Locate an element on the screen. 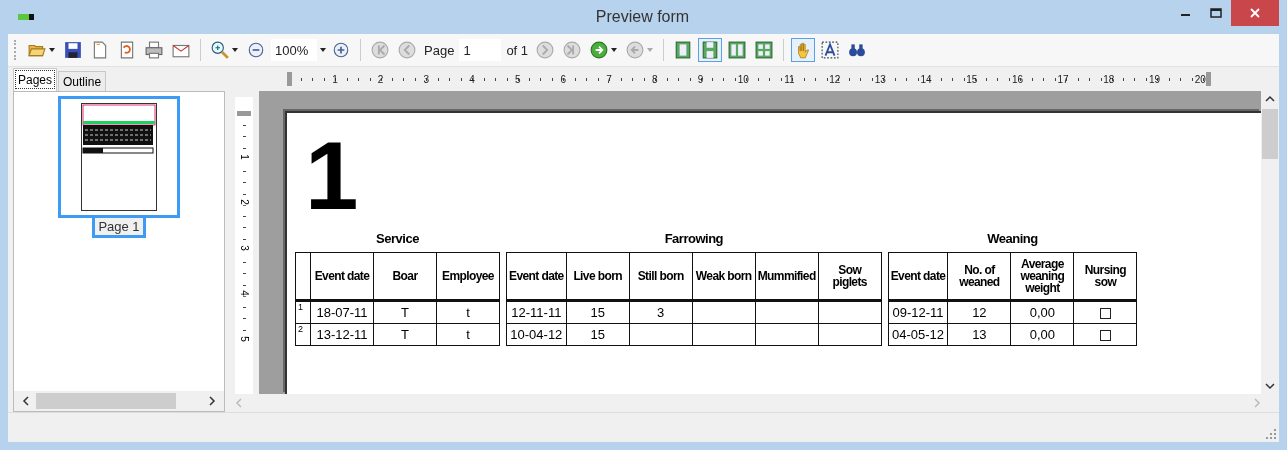  print-button is located at coordinates (154, 50).